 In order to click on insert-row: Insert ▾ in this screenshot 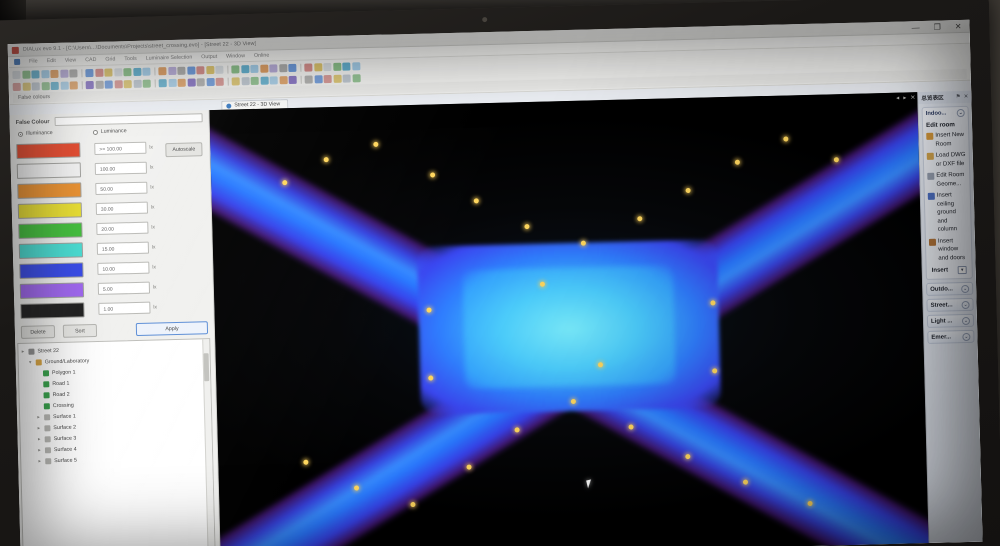, I will do `click(949, 270)`.